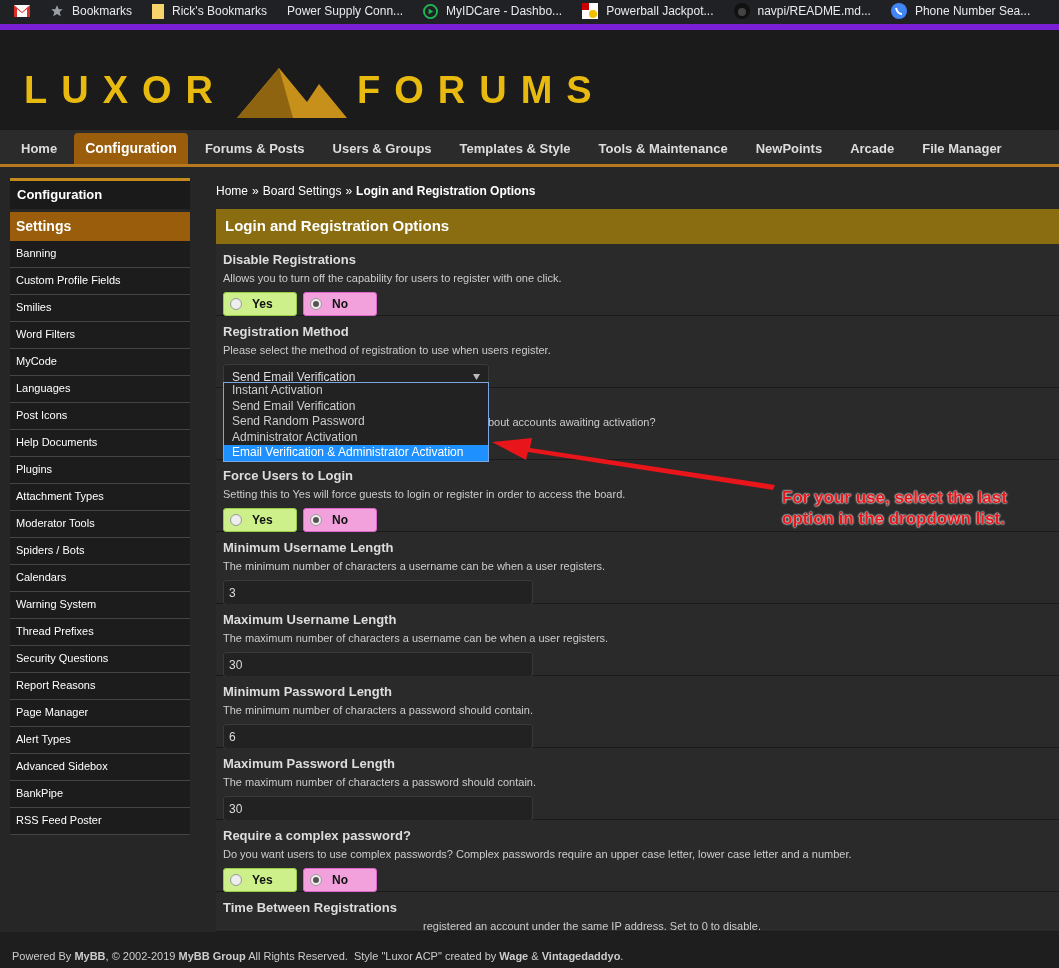 Image resolution: width=1059 pixels, height=968 pixels. What do you see at coordinates (637, 226) in the screenshot?
I see `panel-header: Login and Registration Options` at bounding box center [637, 226].